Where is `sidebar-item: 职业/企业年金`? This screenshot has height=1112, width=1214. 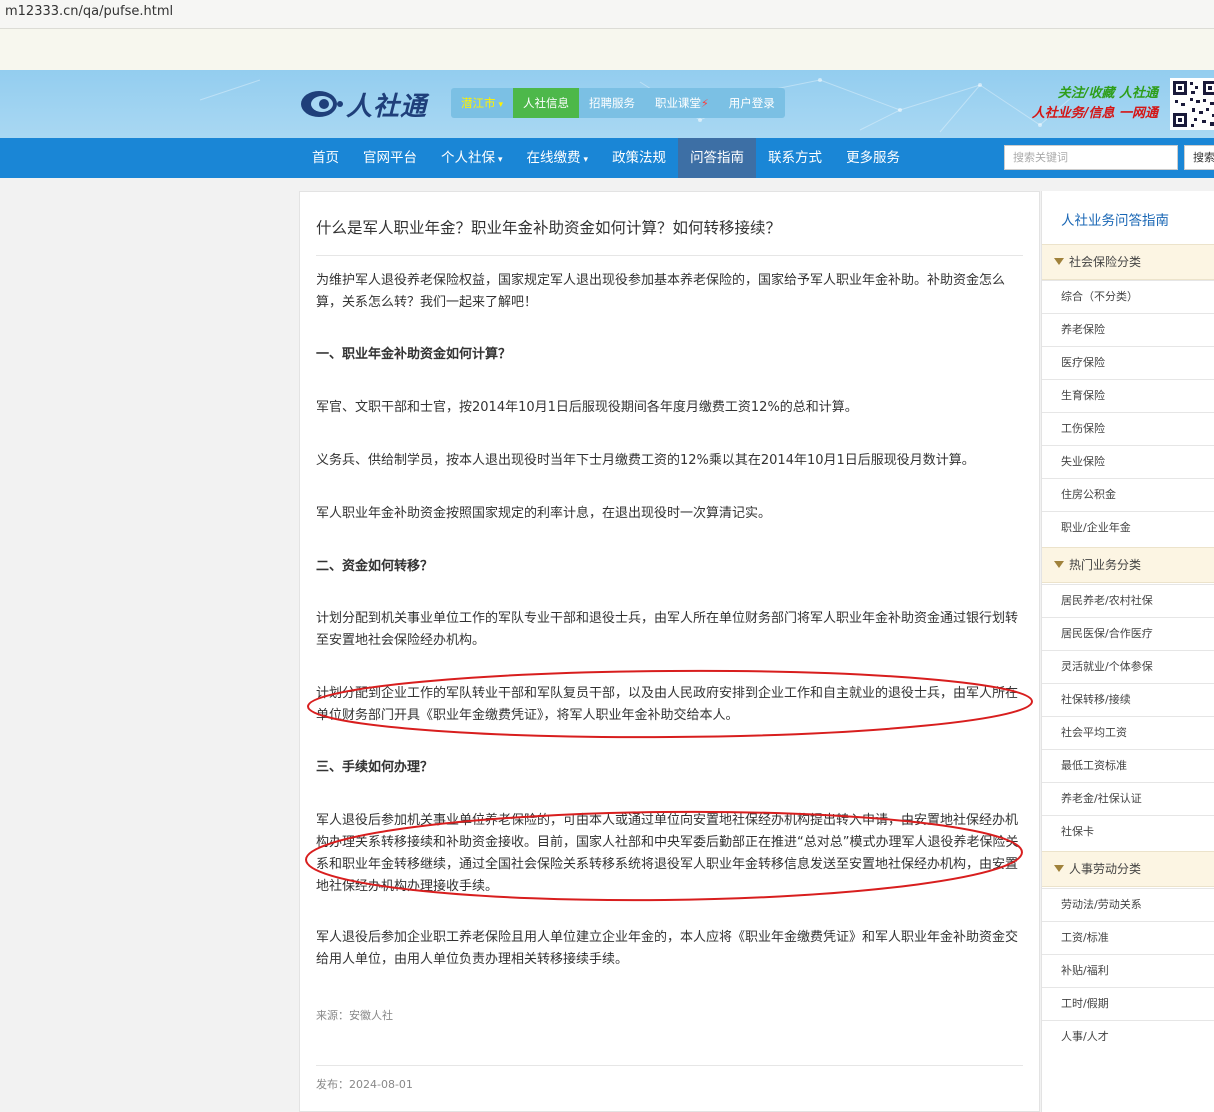 sidebar-item: 职业/企业年金 is located at coordinates (1128, 527).